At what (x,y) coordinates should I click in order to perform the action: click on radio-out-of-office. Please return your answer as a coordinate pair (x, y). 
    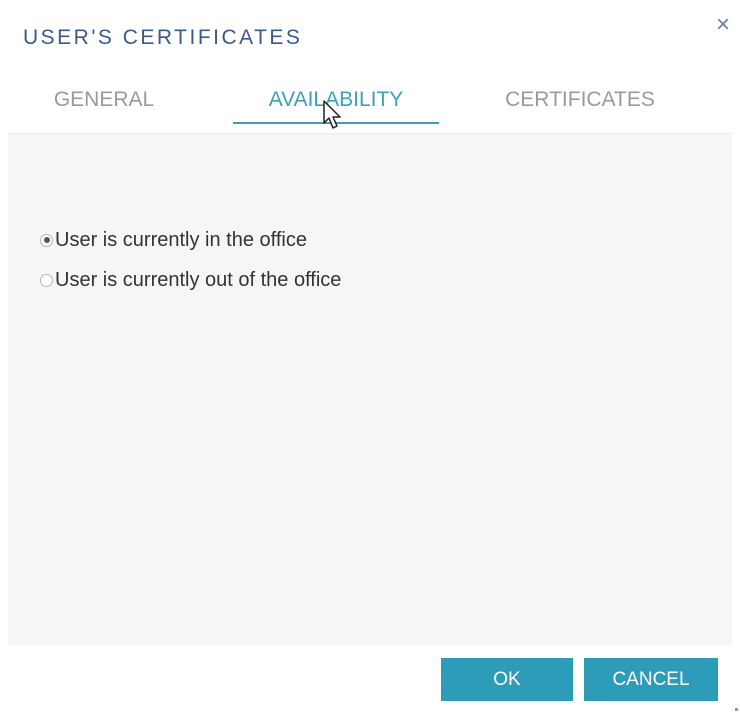
    Looking at the image, I should click on (46, 280).